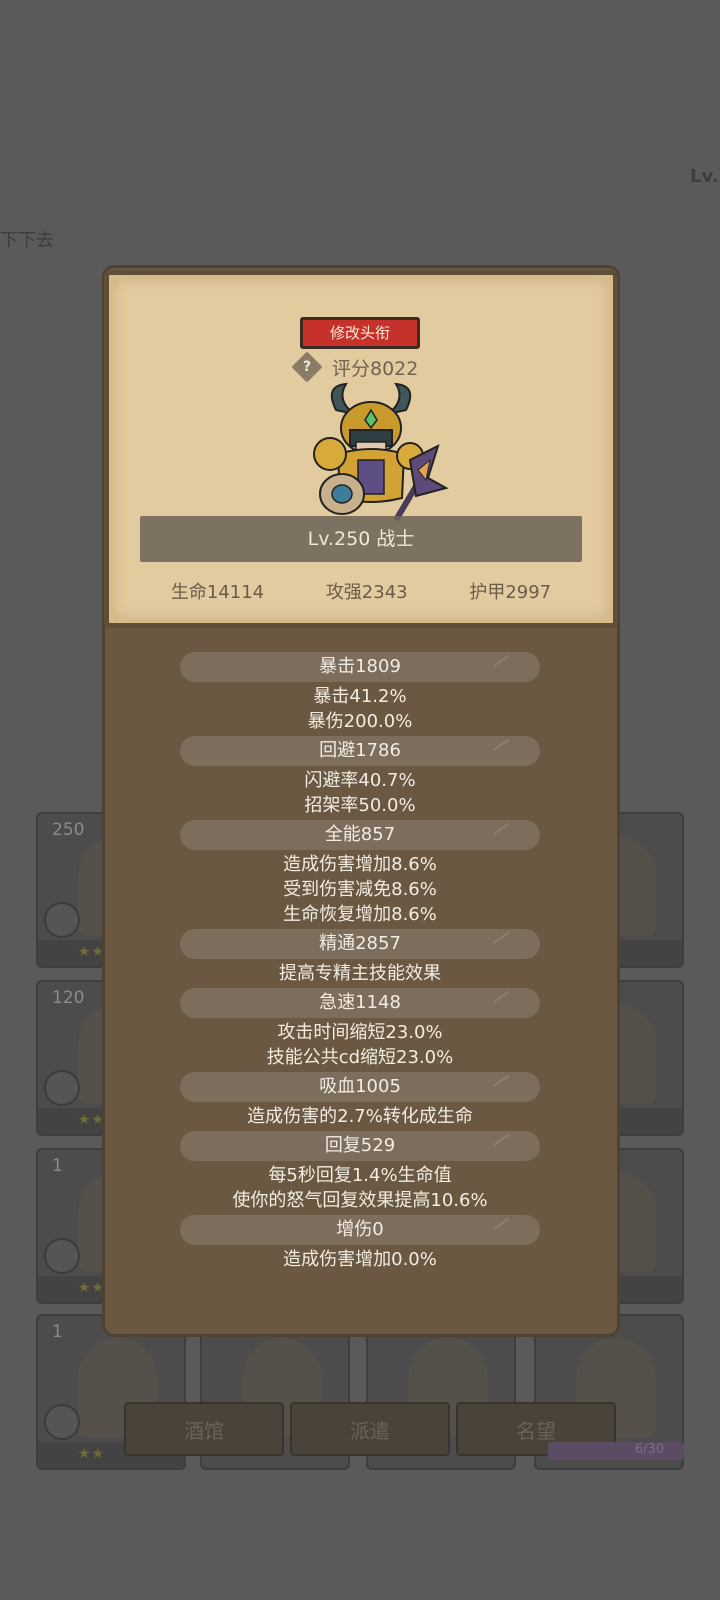 This screenshot has height=1600, width=720. What do you see at coordinates (360, 1032) in the screenshot?
I see `stat-detail: 攻击时间缩短23.0%` at bounding box center [360, 1032].